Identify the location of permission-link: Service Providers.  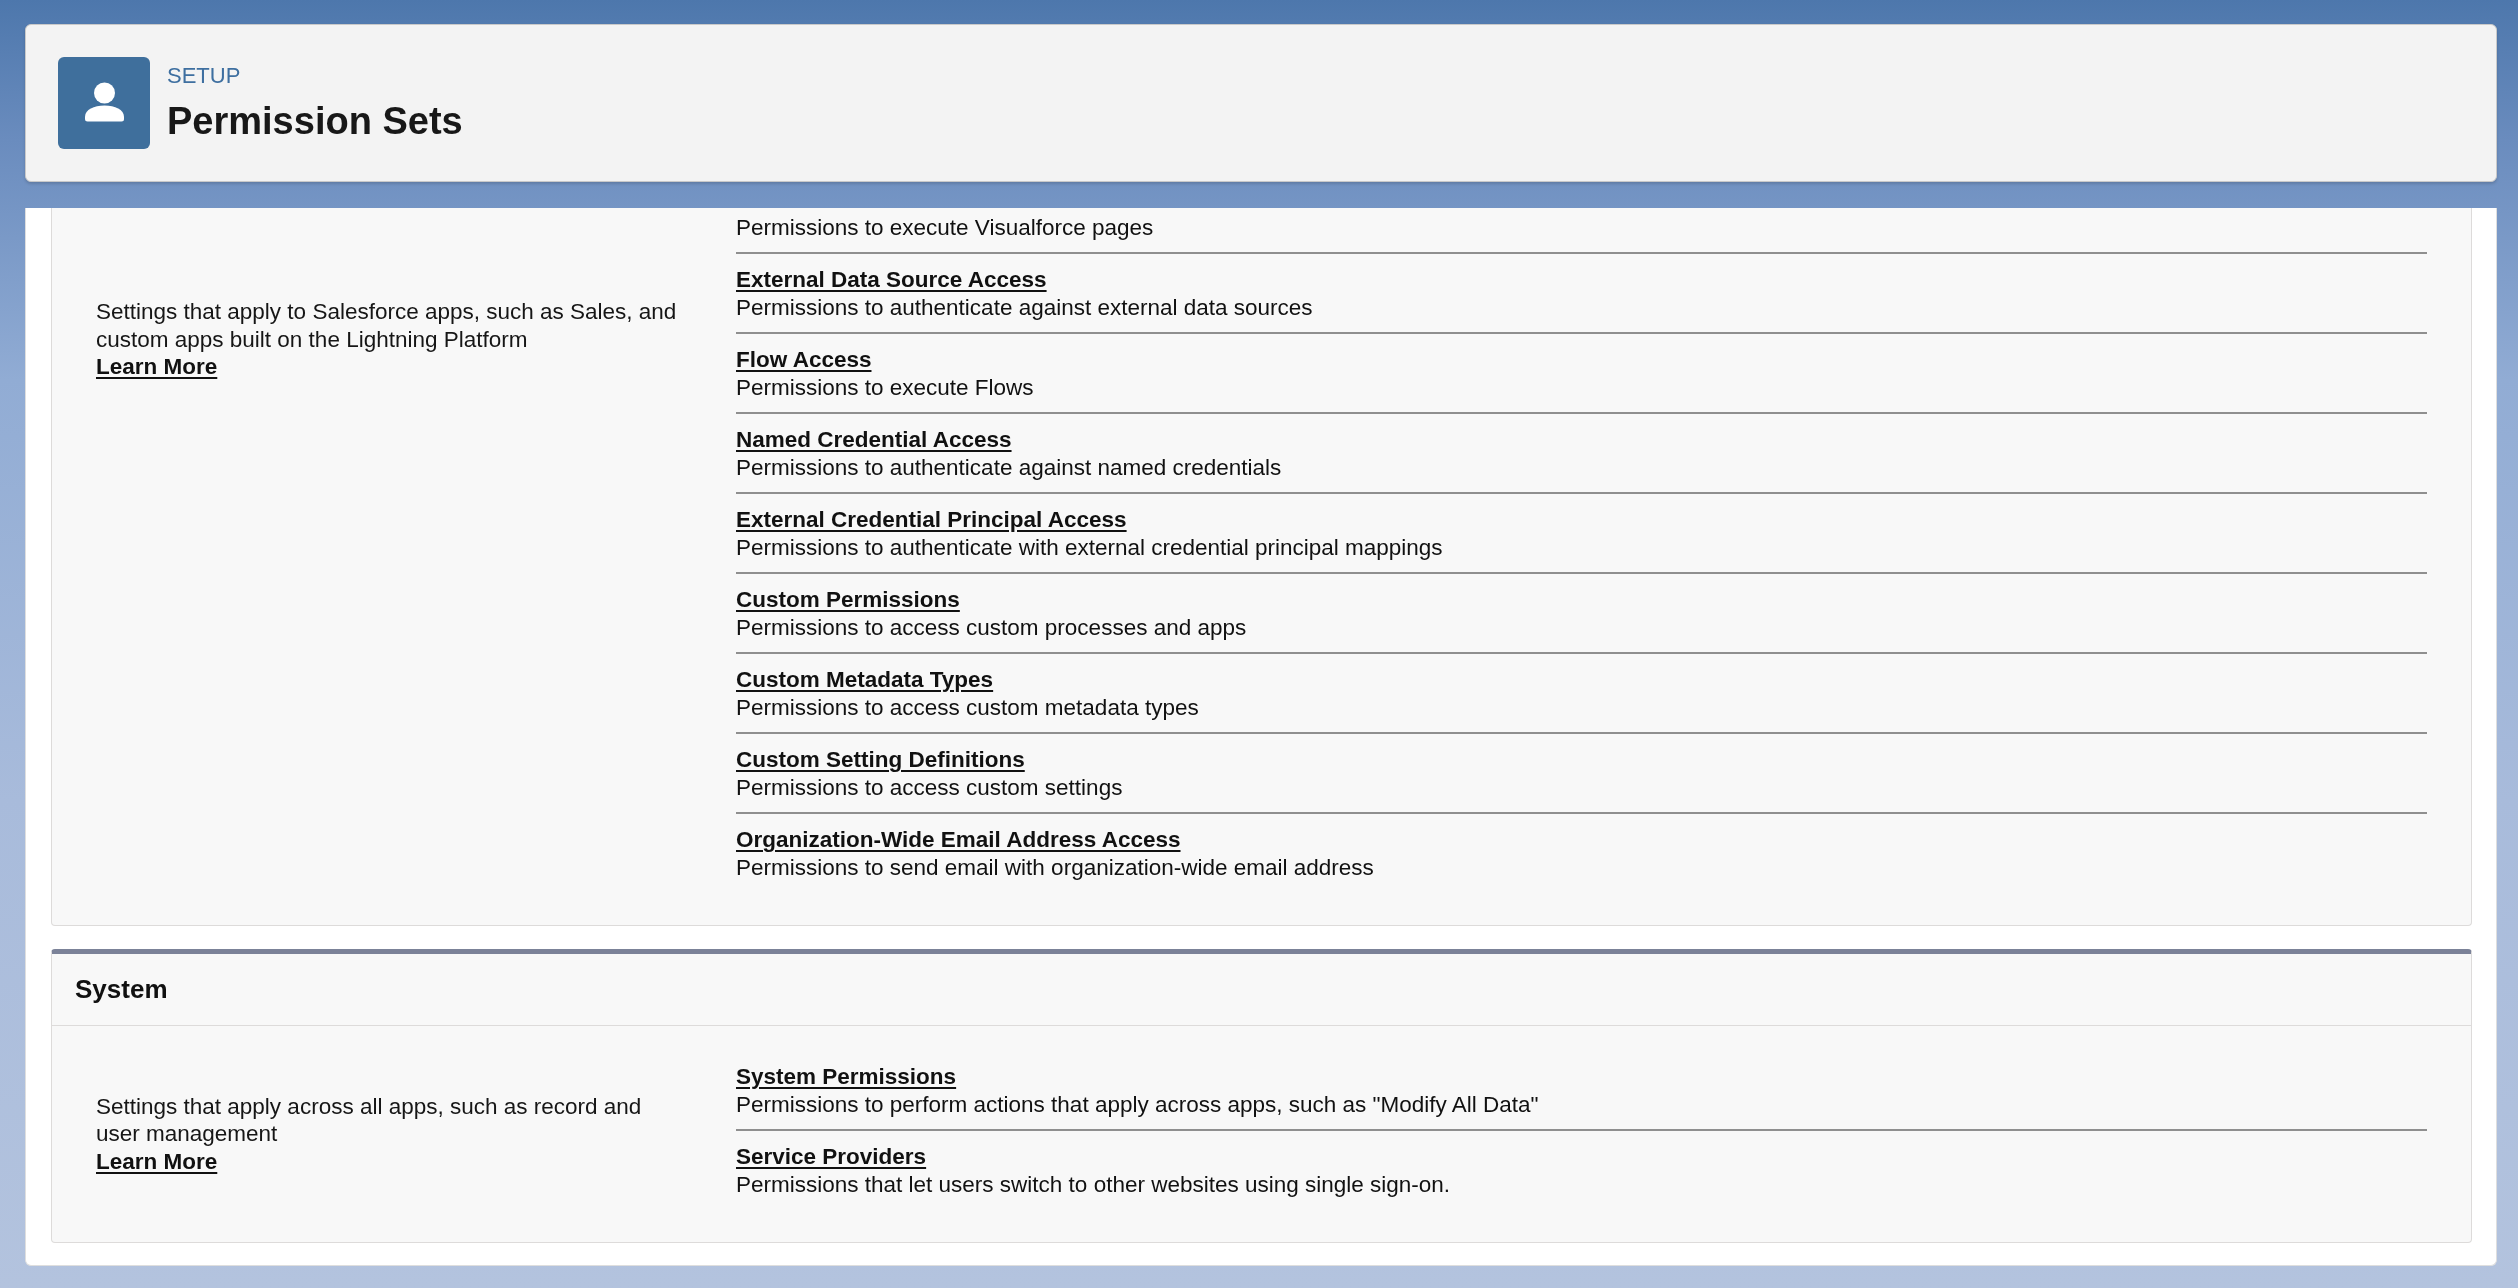
(831, 1157).